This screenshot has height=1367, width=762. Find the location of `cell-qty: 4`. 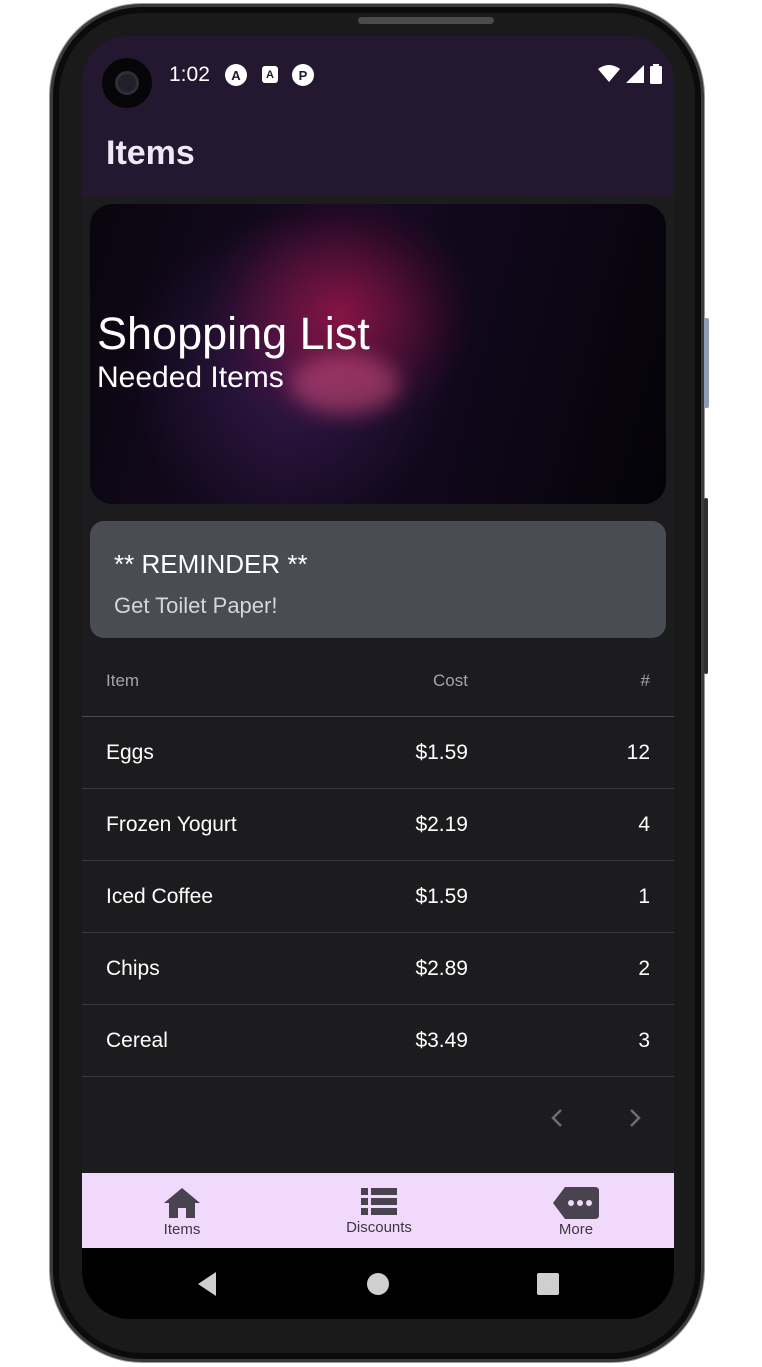

cell-qty: 4 is located at coordinates (644, 824).